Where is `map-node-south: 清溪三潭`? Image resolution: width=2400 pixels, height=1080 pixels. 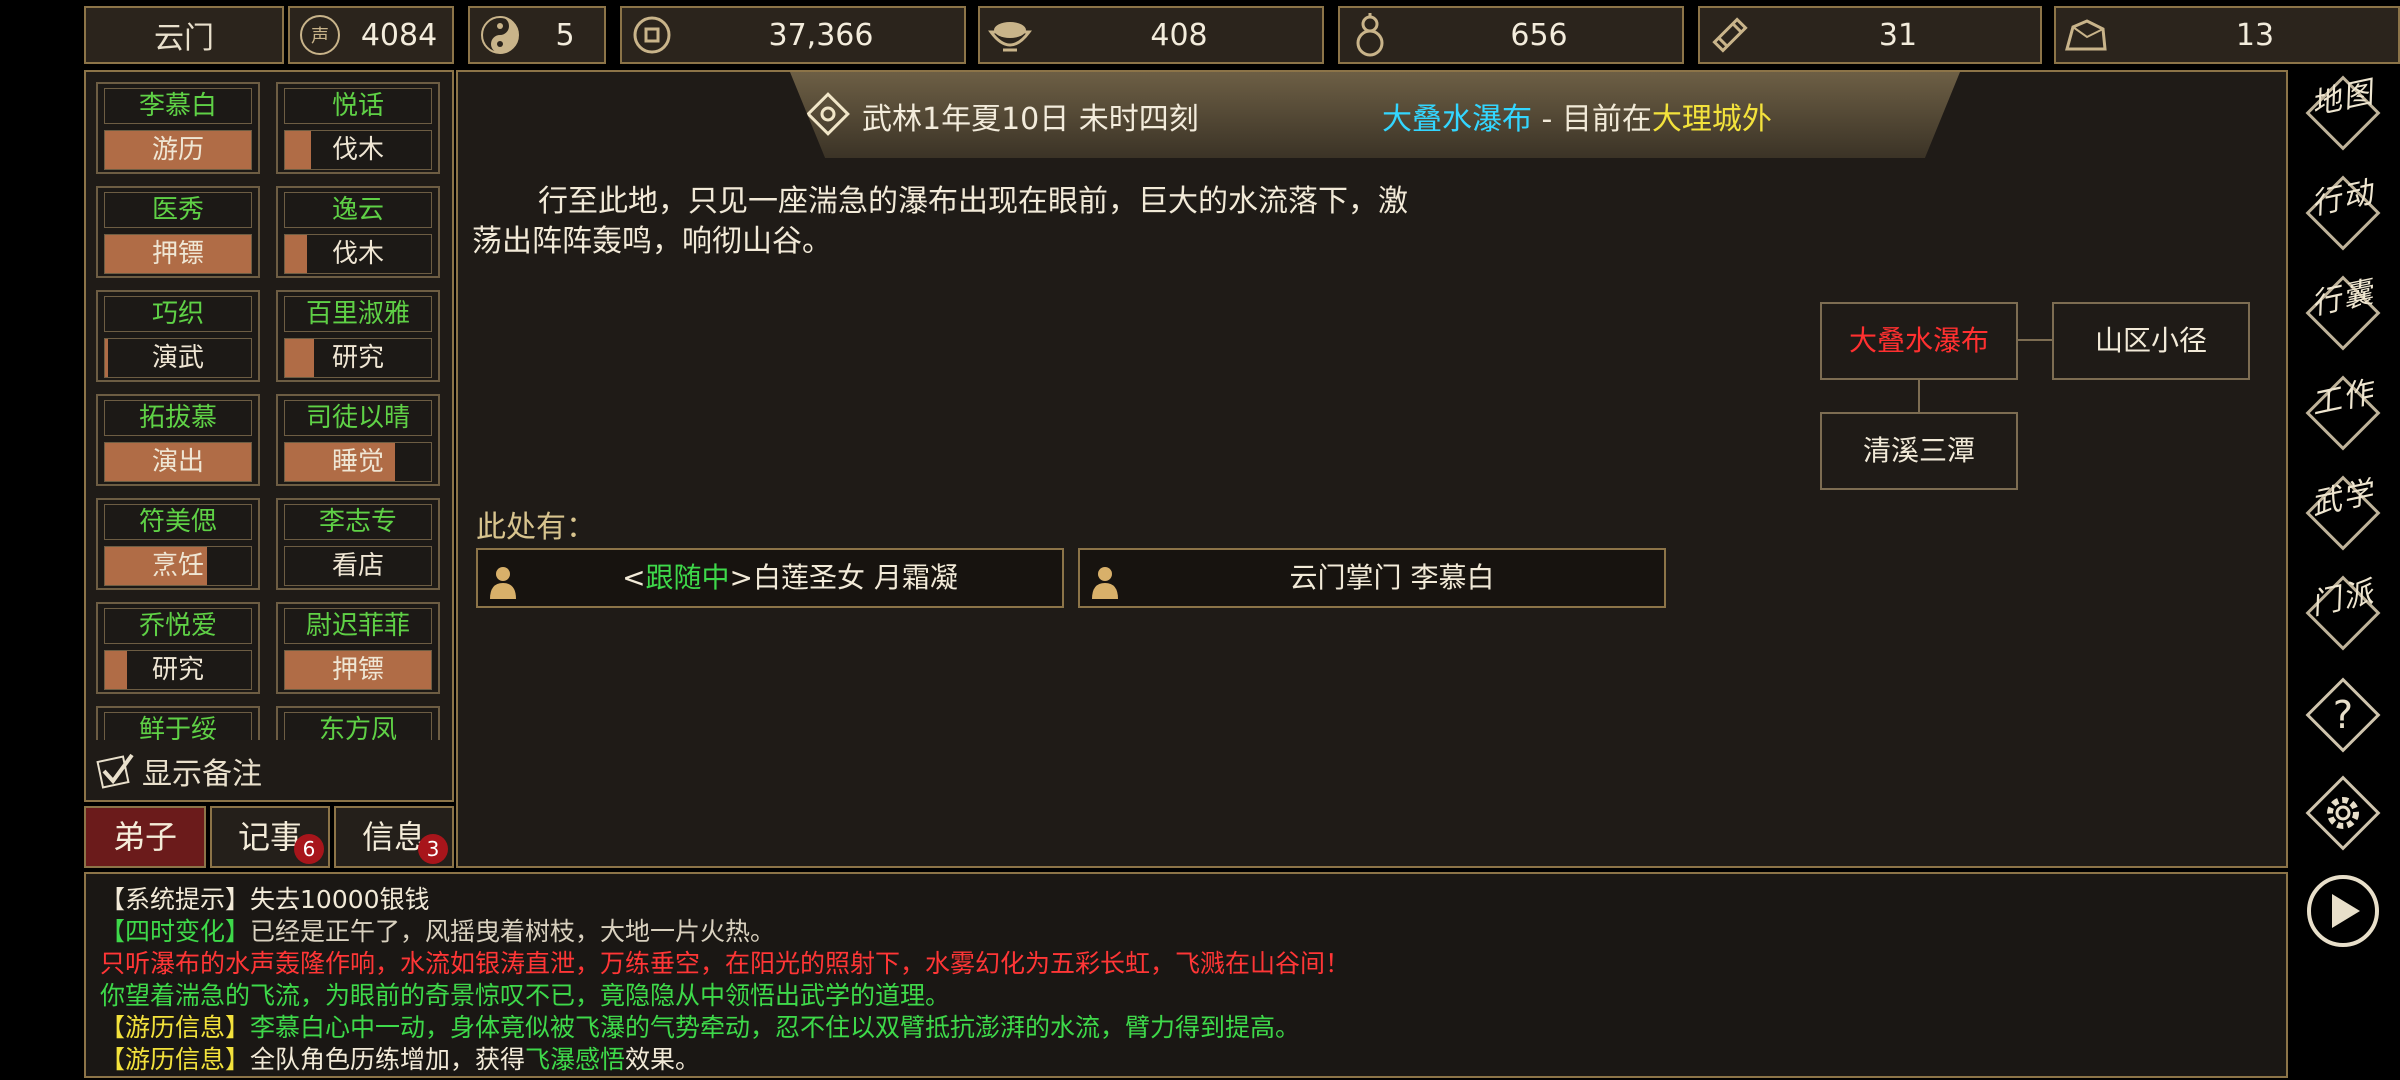
map-node-south: 清溪三潭 is located at coordinates (1919, 451).